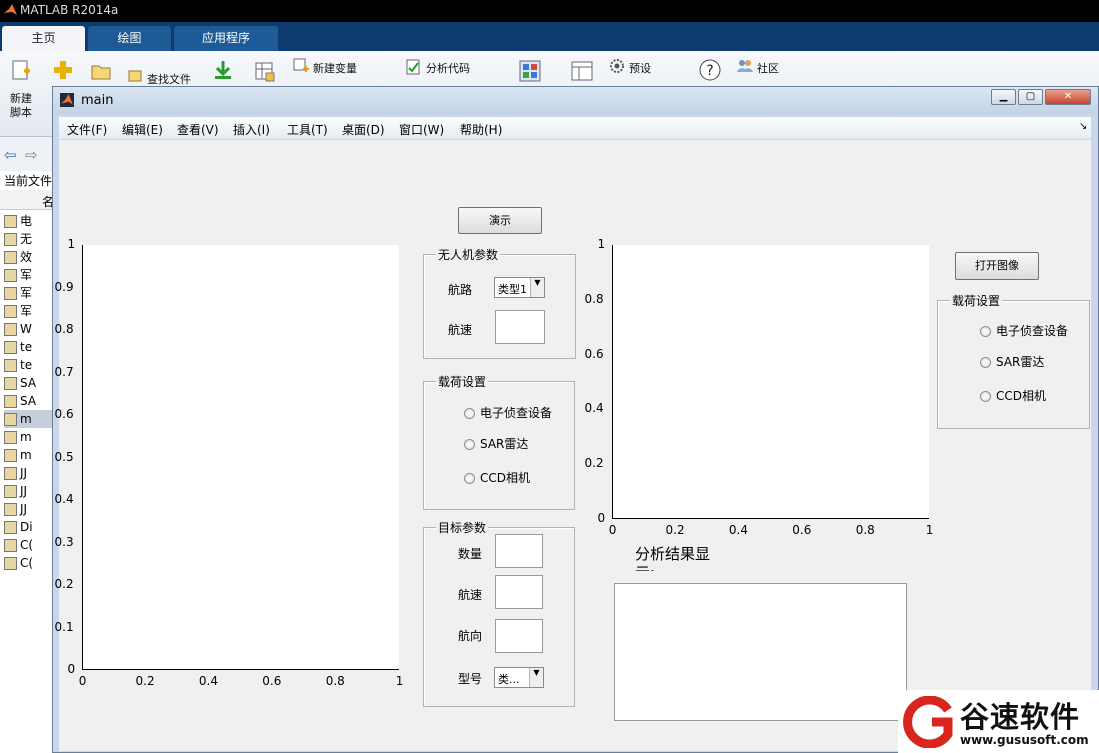  What do you see at coordinates (1030, 97) in the screenshot?
I see `maximize-button: ▢` at bounding box center [1030, 97].